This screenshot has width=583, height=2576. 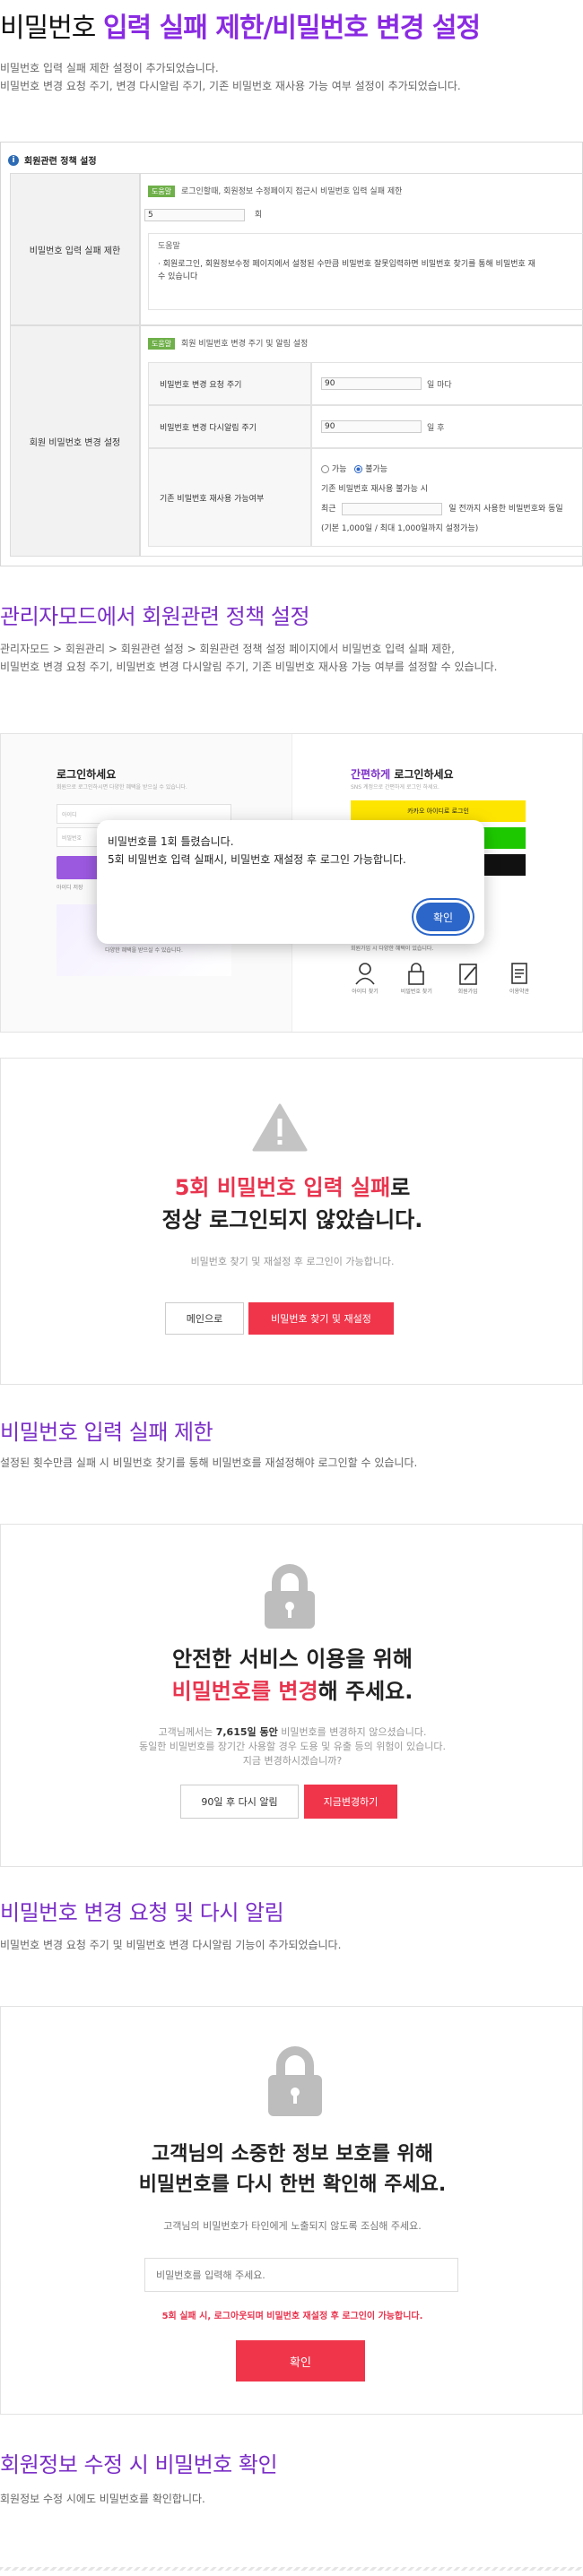 I want to click on reuse-days-prefix: 최근, so click(x=328, y=509).